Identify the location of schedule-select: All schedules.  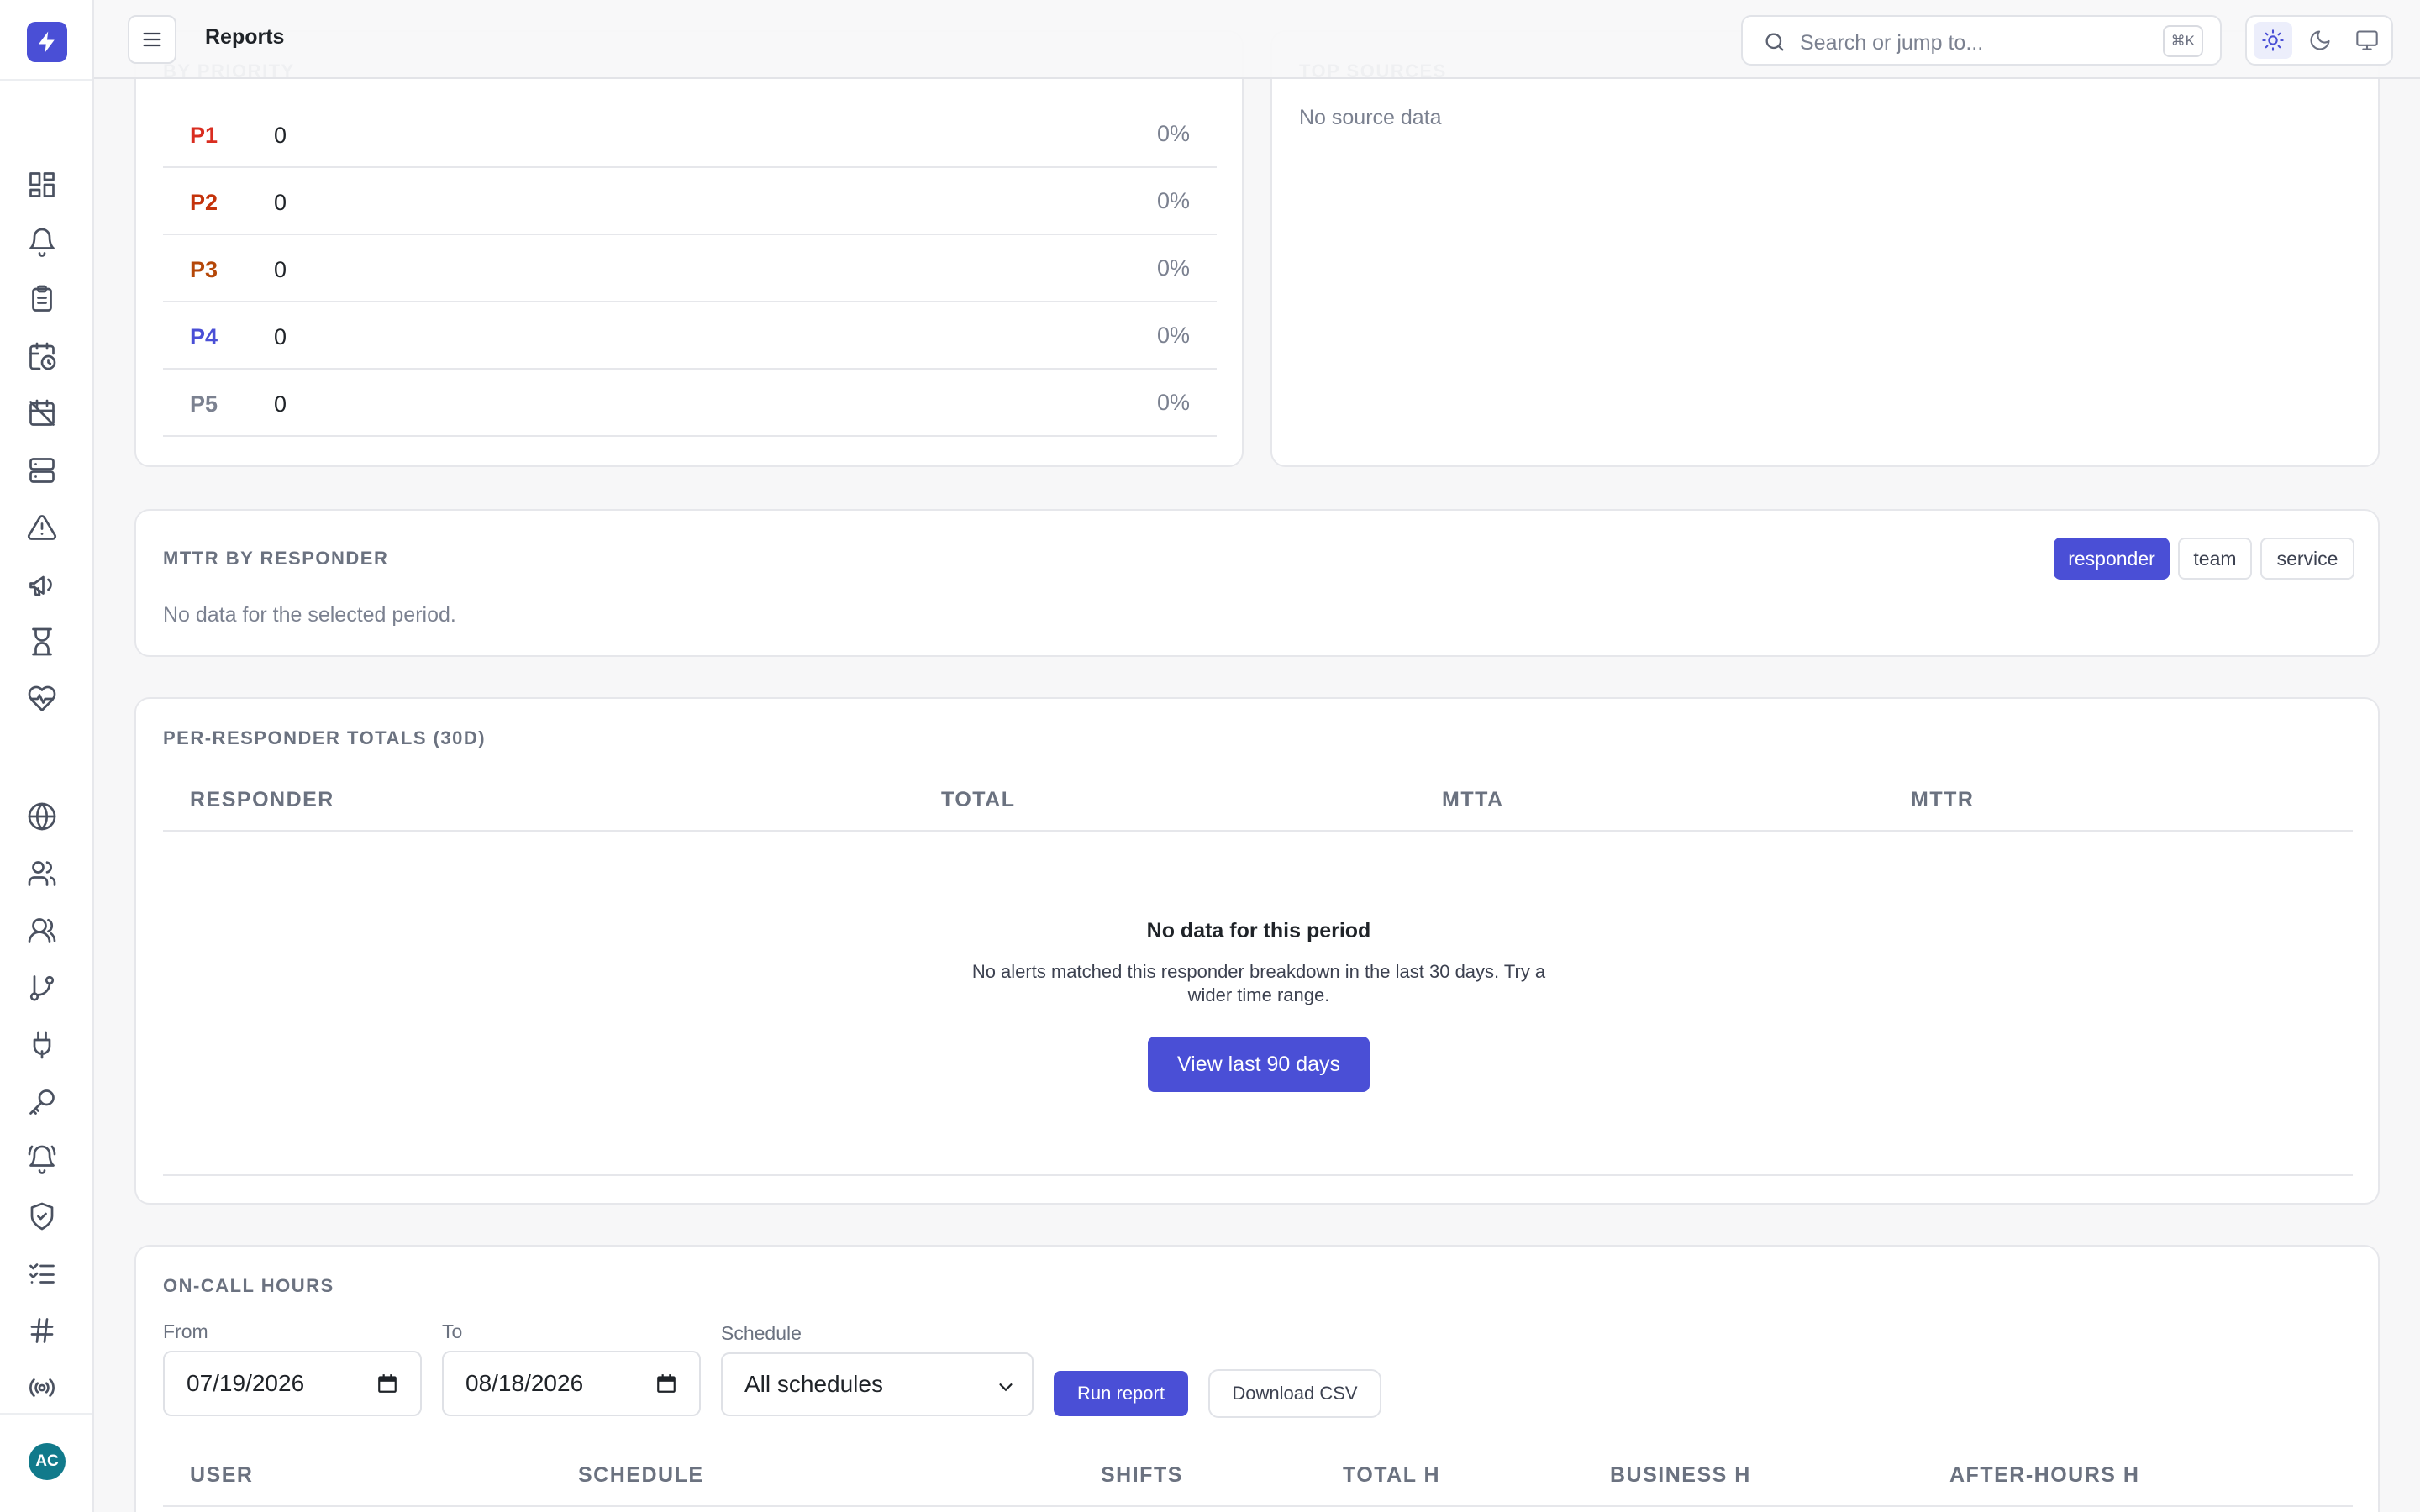
(877, 1384).